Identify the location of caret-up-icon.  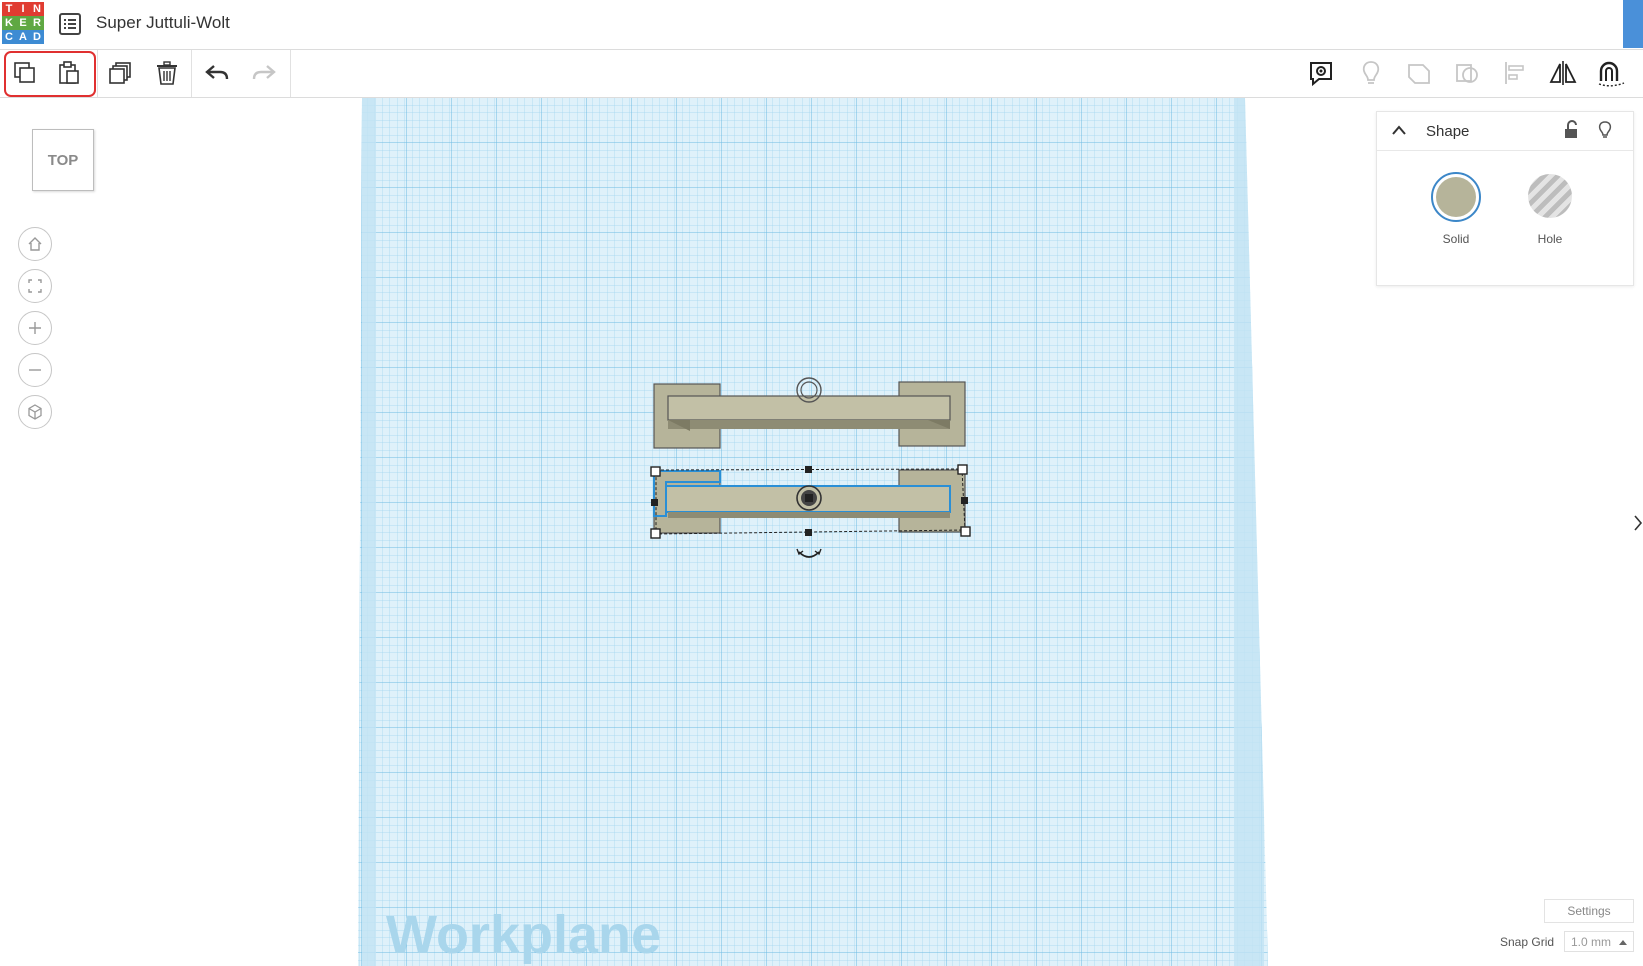
(1623, 942).